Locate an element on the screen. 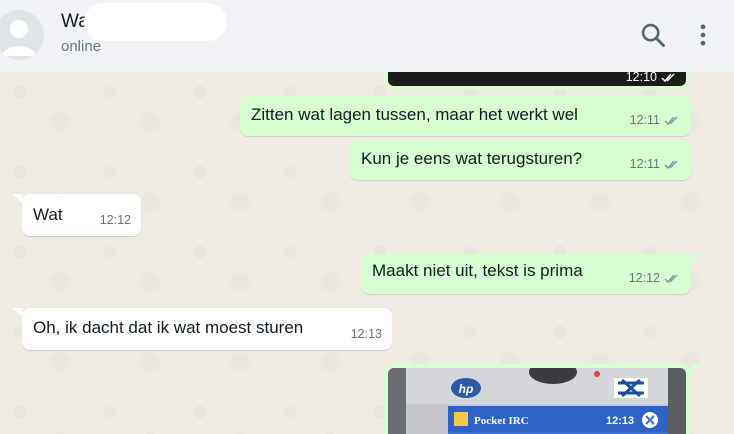  message-bubble-outgoing: Kun je eens wat terugsturen? 12:11 is located at coordinates (520, 160).